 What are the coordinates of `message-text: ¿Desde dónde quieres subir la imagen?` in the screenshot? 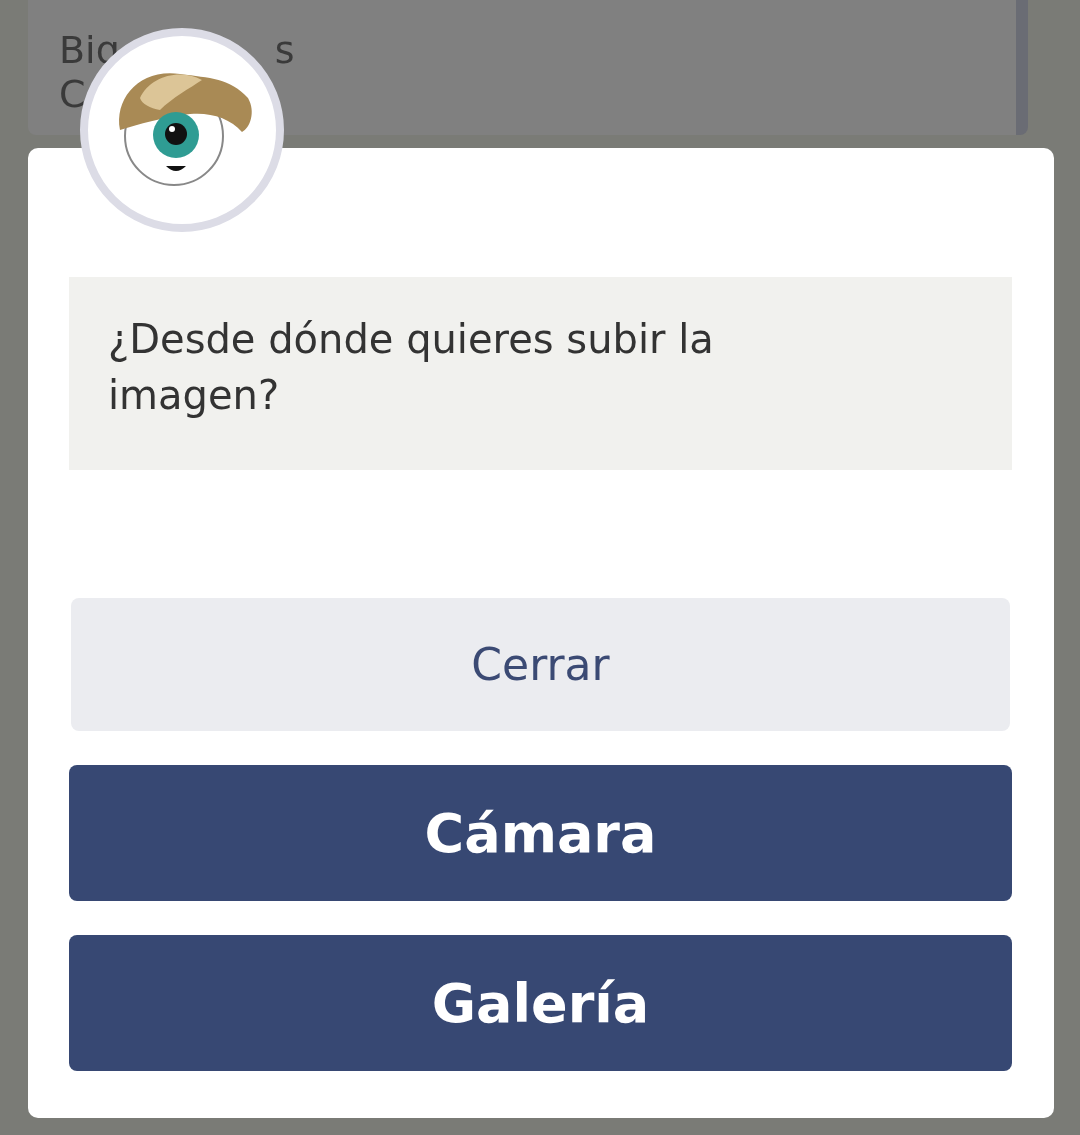 It's located at (411, 367).